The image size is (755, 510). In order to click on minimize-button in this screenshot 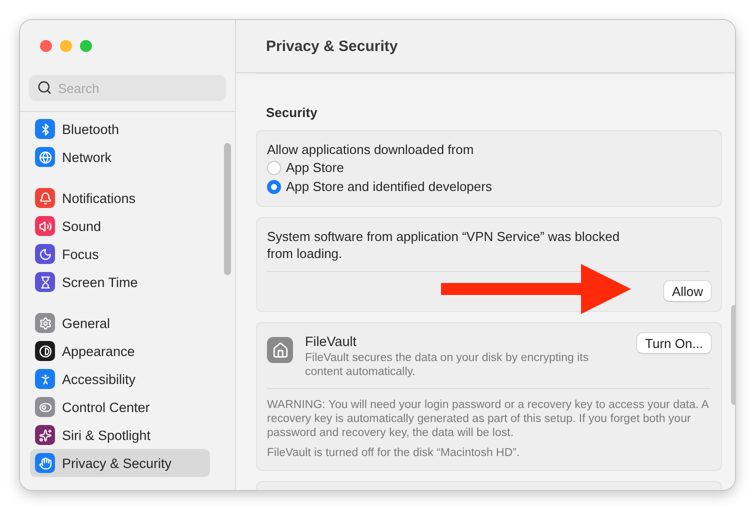, I will do `click(66, 46)`.